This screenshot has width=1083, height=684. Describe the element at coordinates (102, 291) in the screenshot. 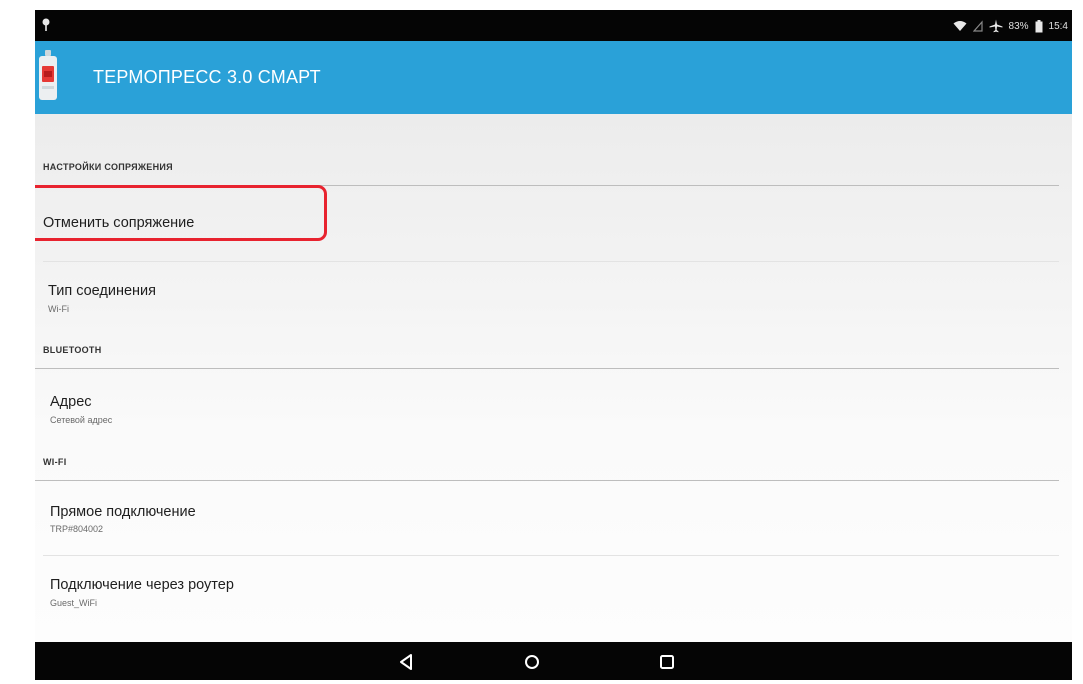

I see `connection-type-title: Тип соединения` at that location.